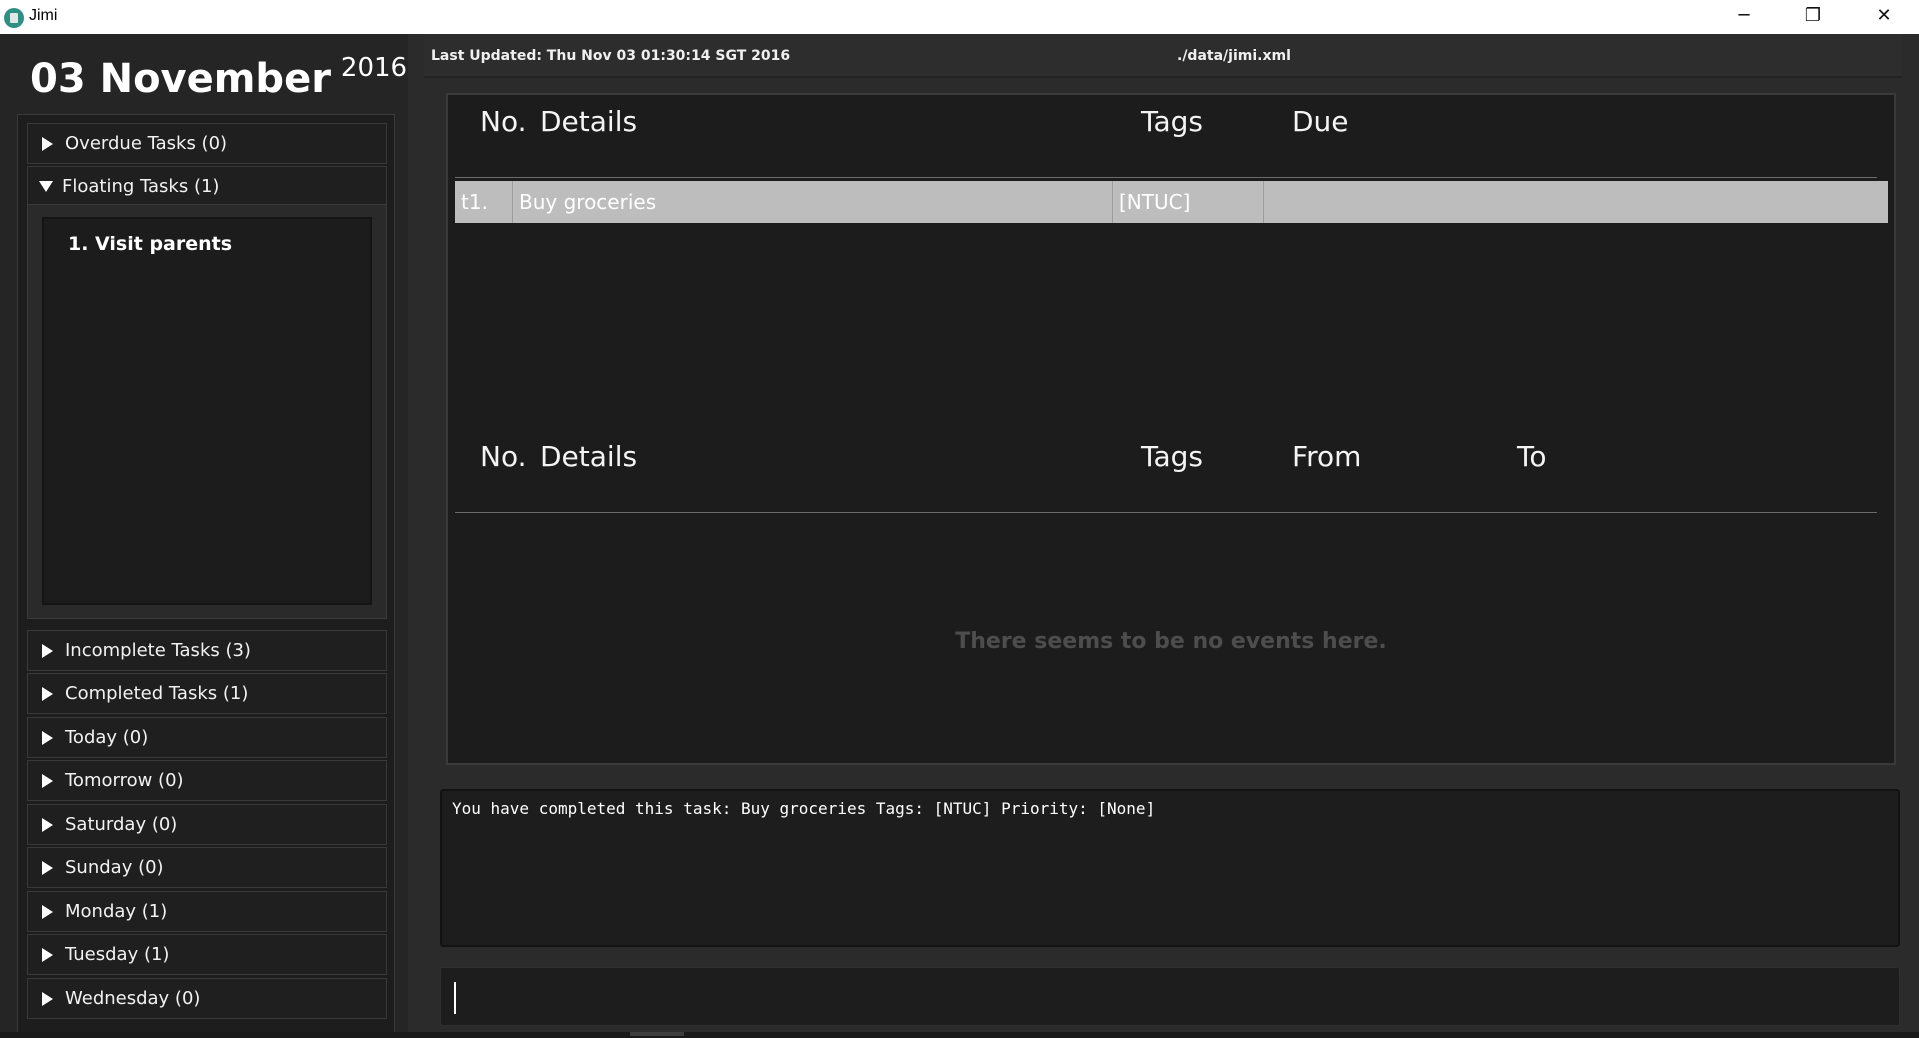 This screenshot has width=1919, height=1038. I want to click on tasks-col-due: Due, so click(1320, 121).